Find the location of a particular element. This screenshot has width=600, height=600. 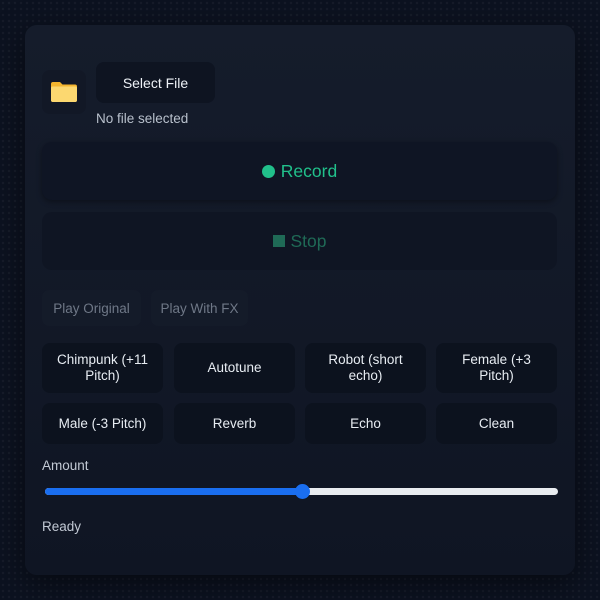

amount-label: Amount is located at coordinates (65, 465).